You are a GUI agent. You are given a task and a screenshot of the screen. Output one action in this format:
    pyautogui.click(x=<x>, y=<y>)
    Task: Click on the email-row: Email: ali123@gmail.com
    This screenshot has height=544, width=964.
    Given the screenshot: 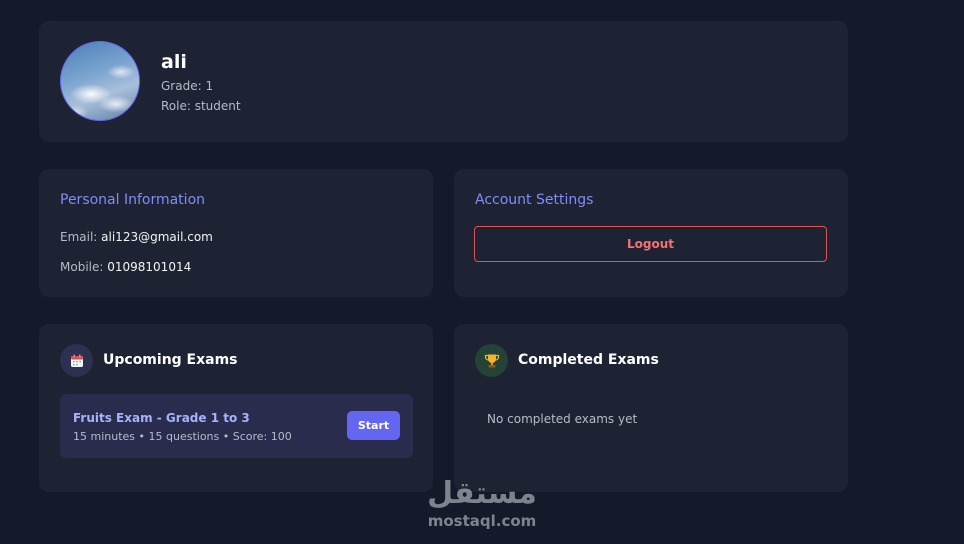 What is the action you would take?
    pyautogui.click(x=136, y=237)
    